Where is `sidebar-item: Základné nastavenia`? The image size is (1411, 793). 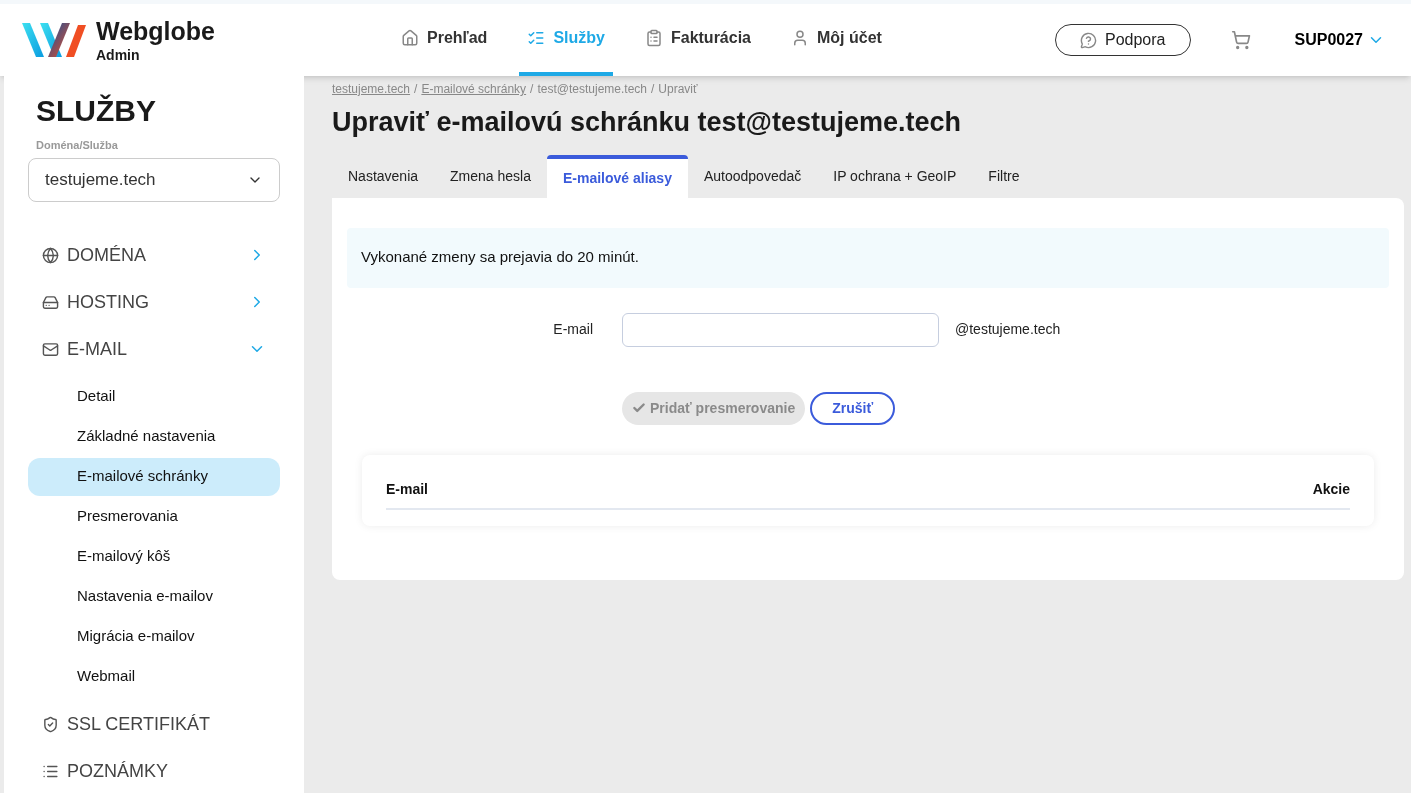 sidebar-item: Základné nastavenia is located at coordinates (154, 436).